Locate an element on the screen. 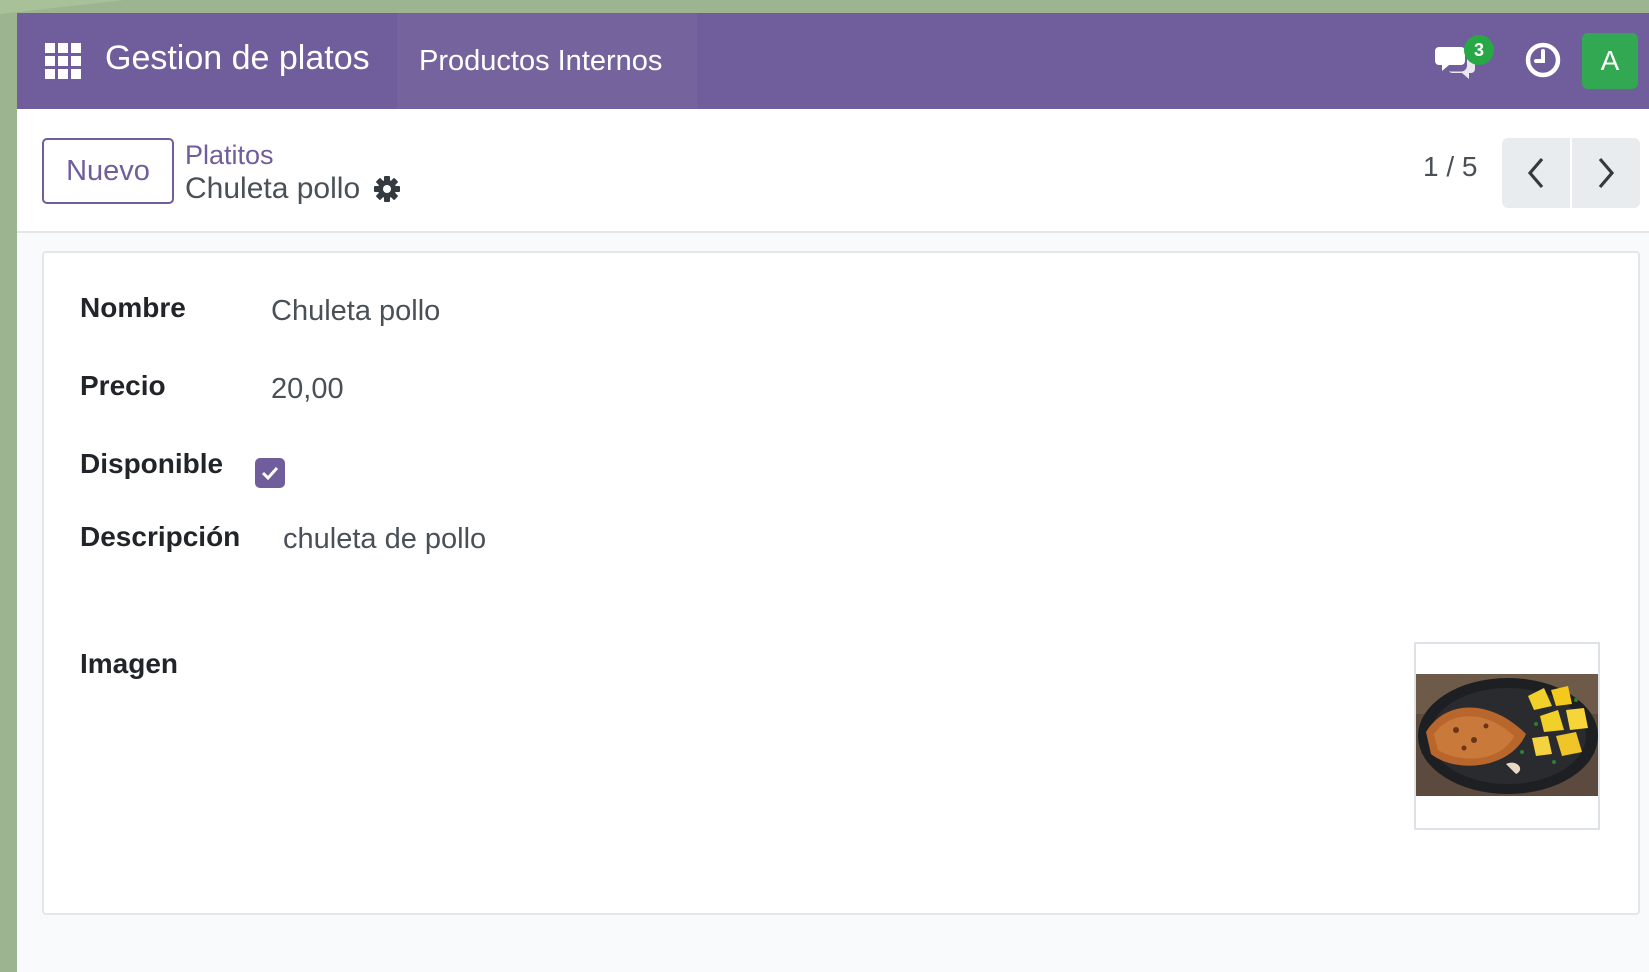 This screenshot has width=1649, height=972. top-navbar: Gestion de platos Productos Internos 3 A is located at coordinates (833, 61).